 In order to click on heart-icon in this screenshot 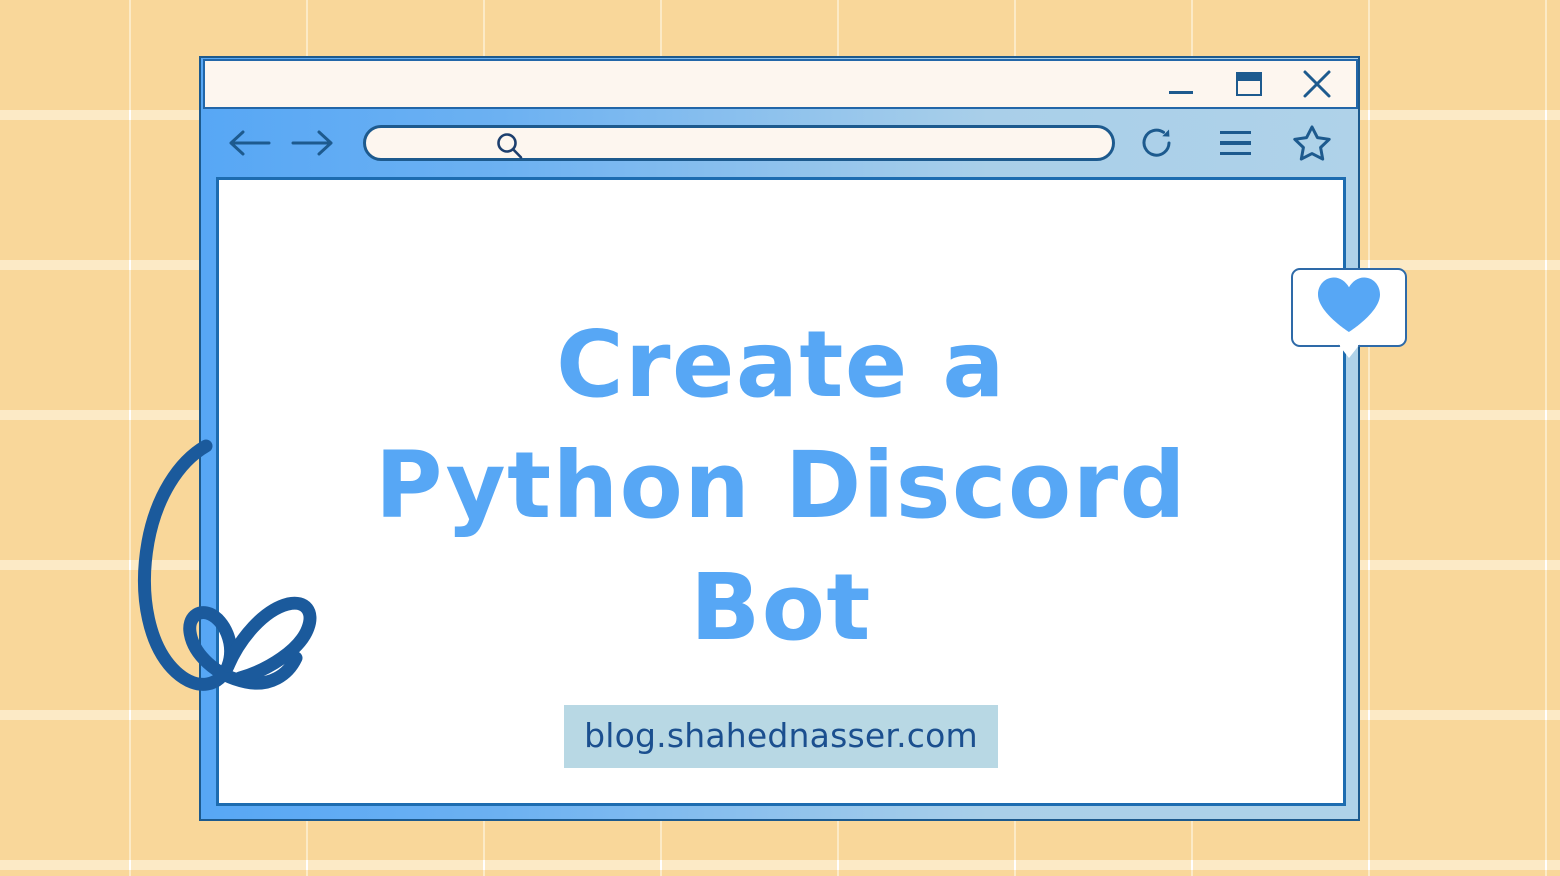, I will do `click(1349, 307)`.